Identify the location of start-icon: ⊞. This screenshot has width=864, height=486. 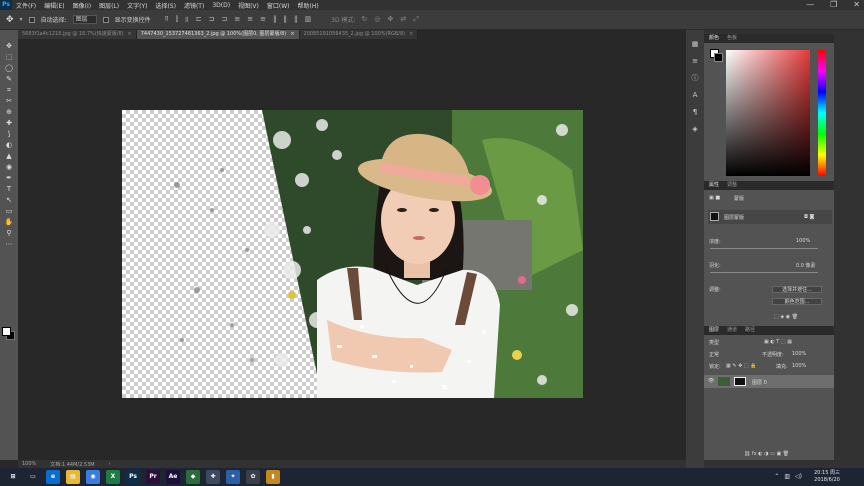
(13, 477).